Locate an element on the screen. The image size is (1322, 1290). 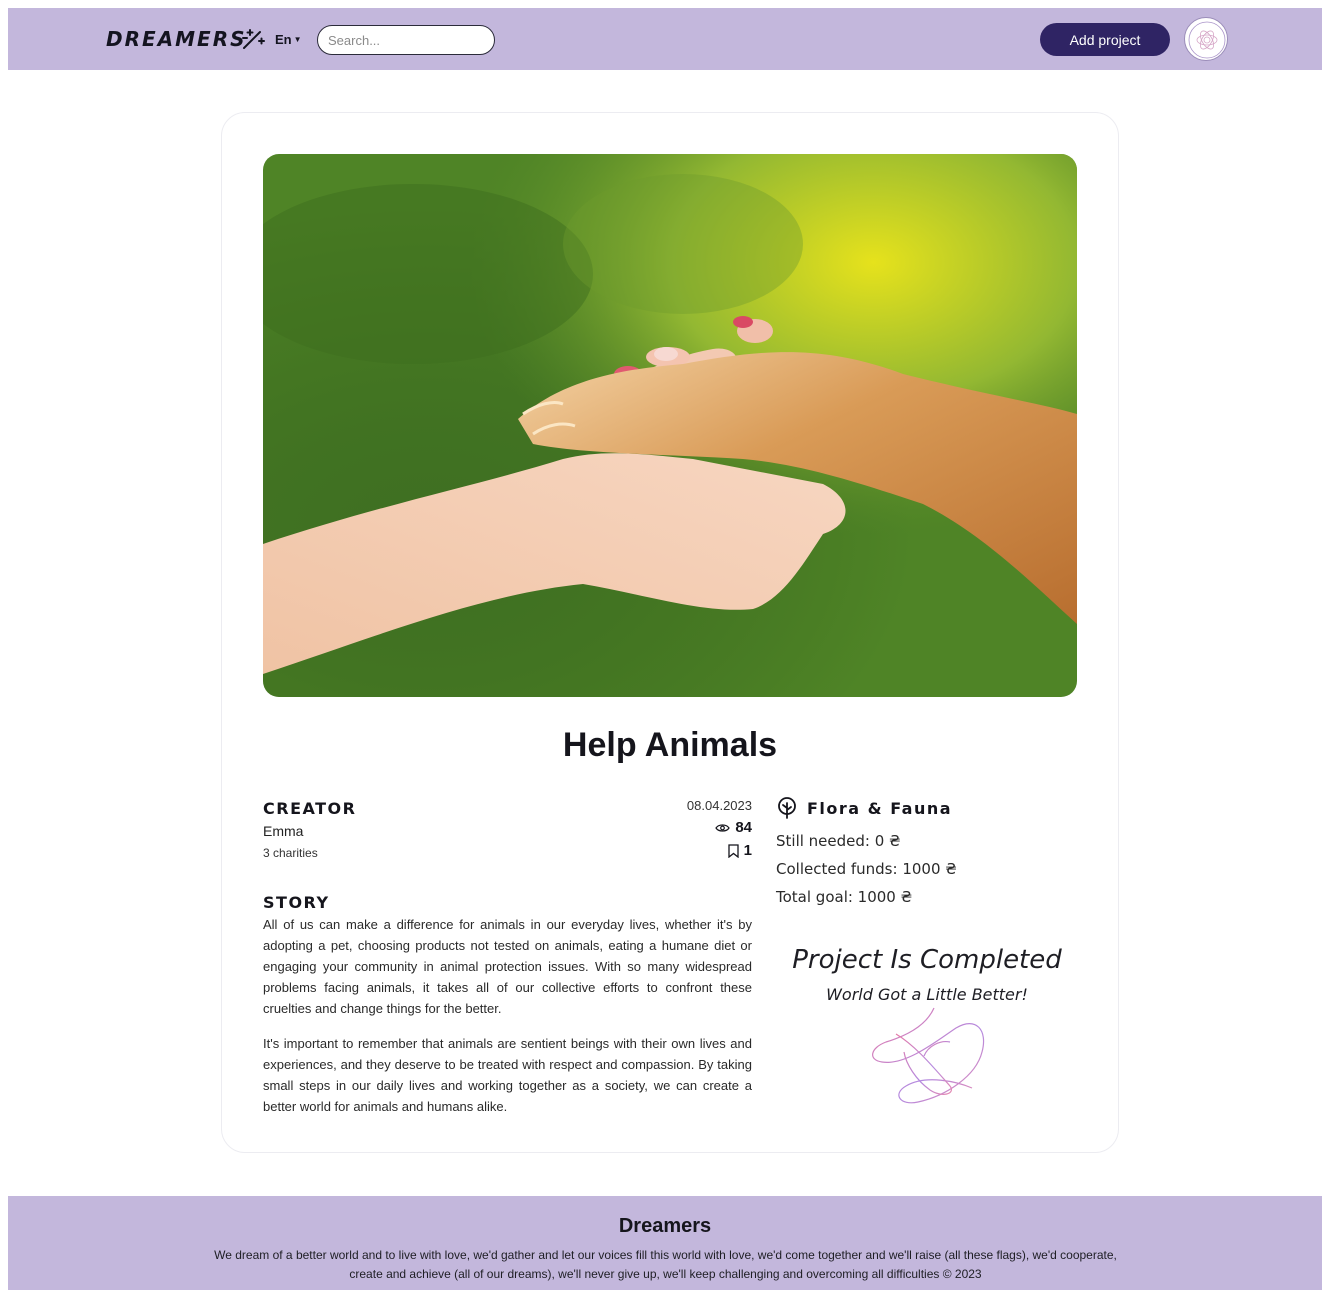
language-label: En is located at coordinates (283, 39).